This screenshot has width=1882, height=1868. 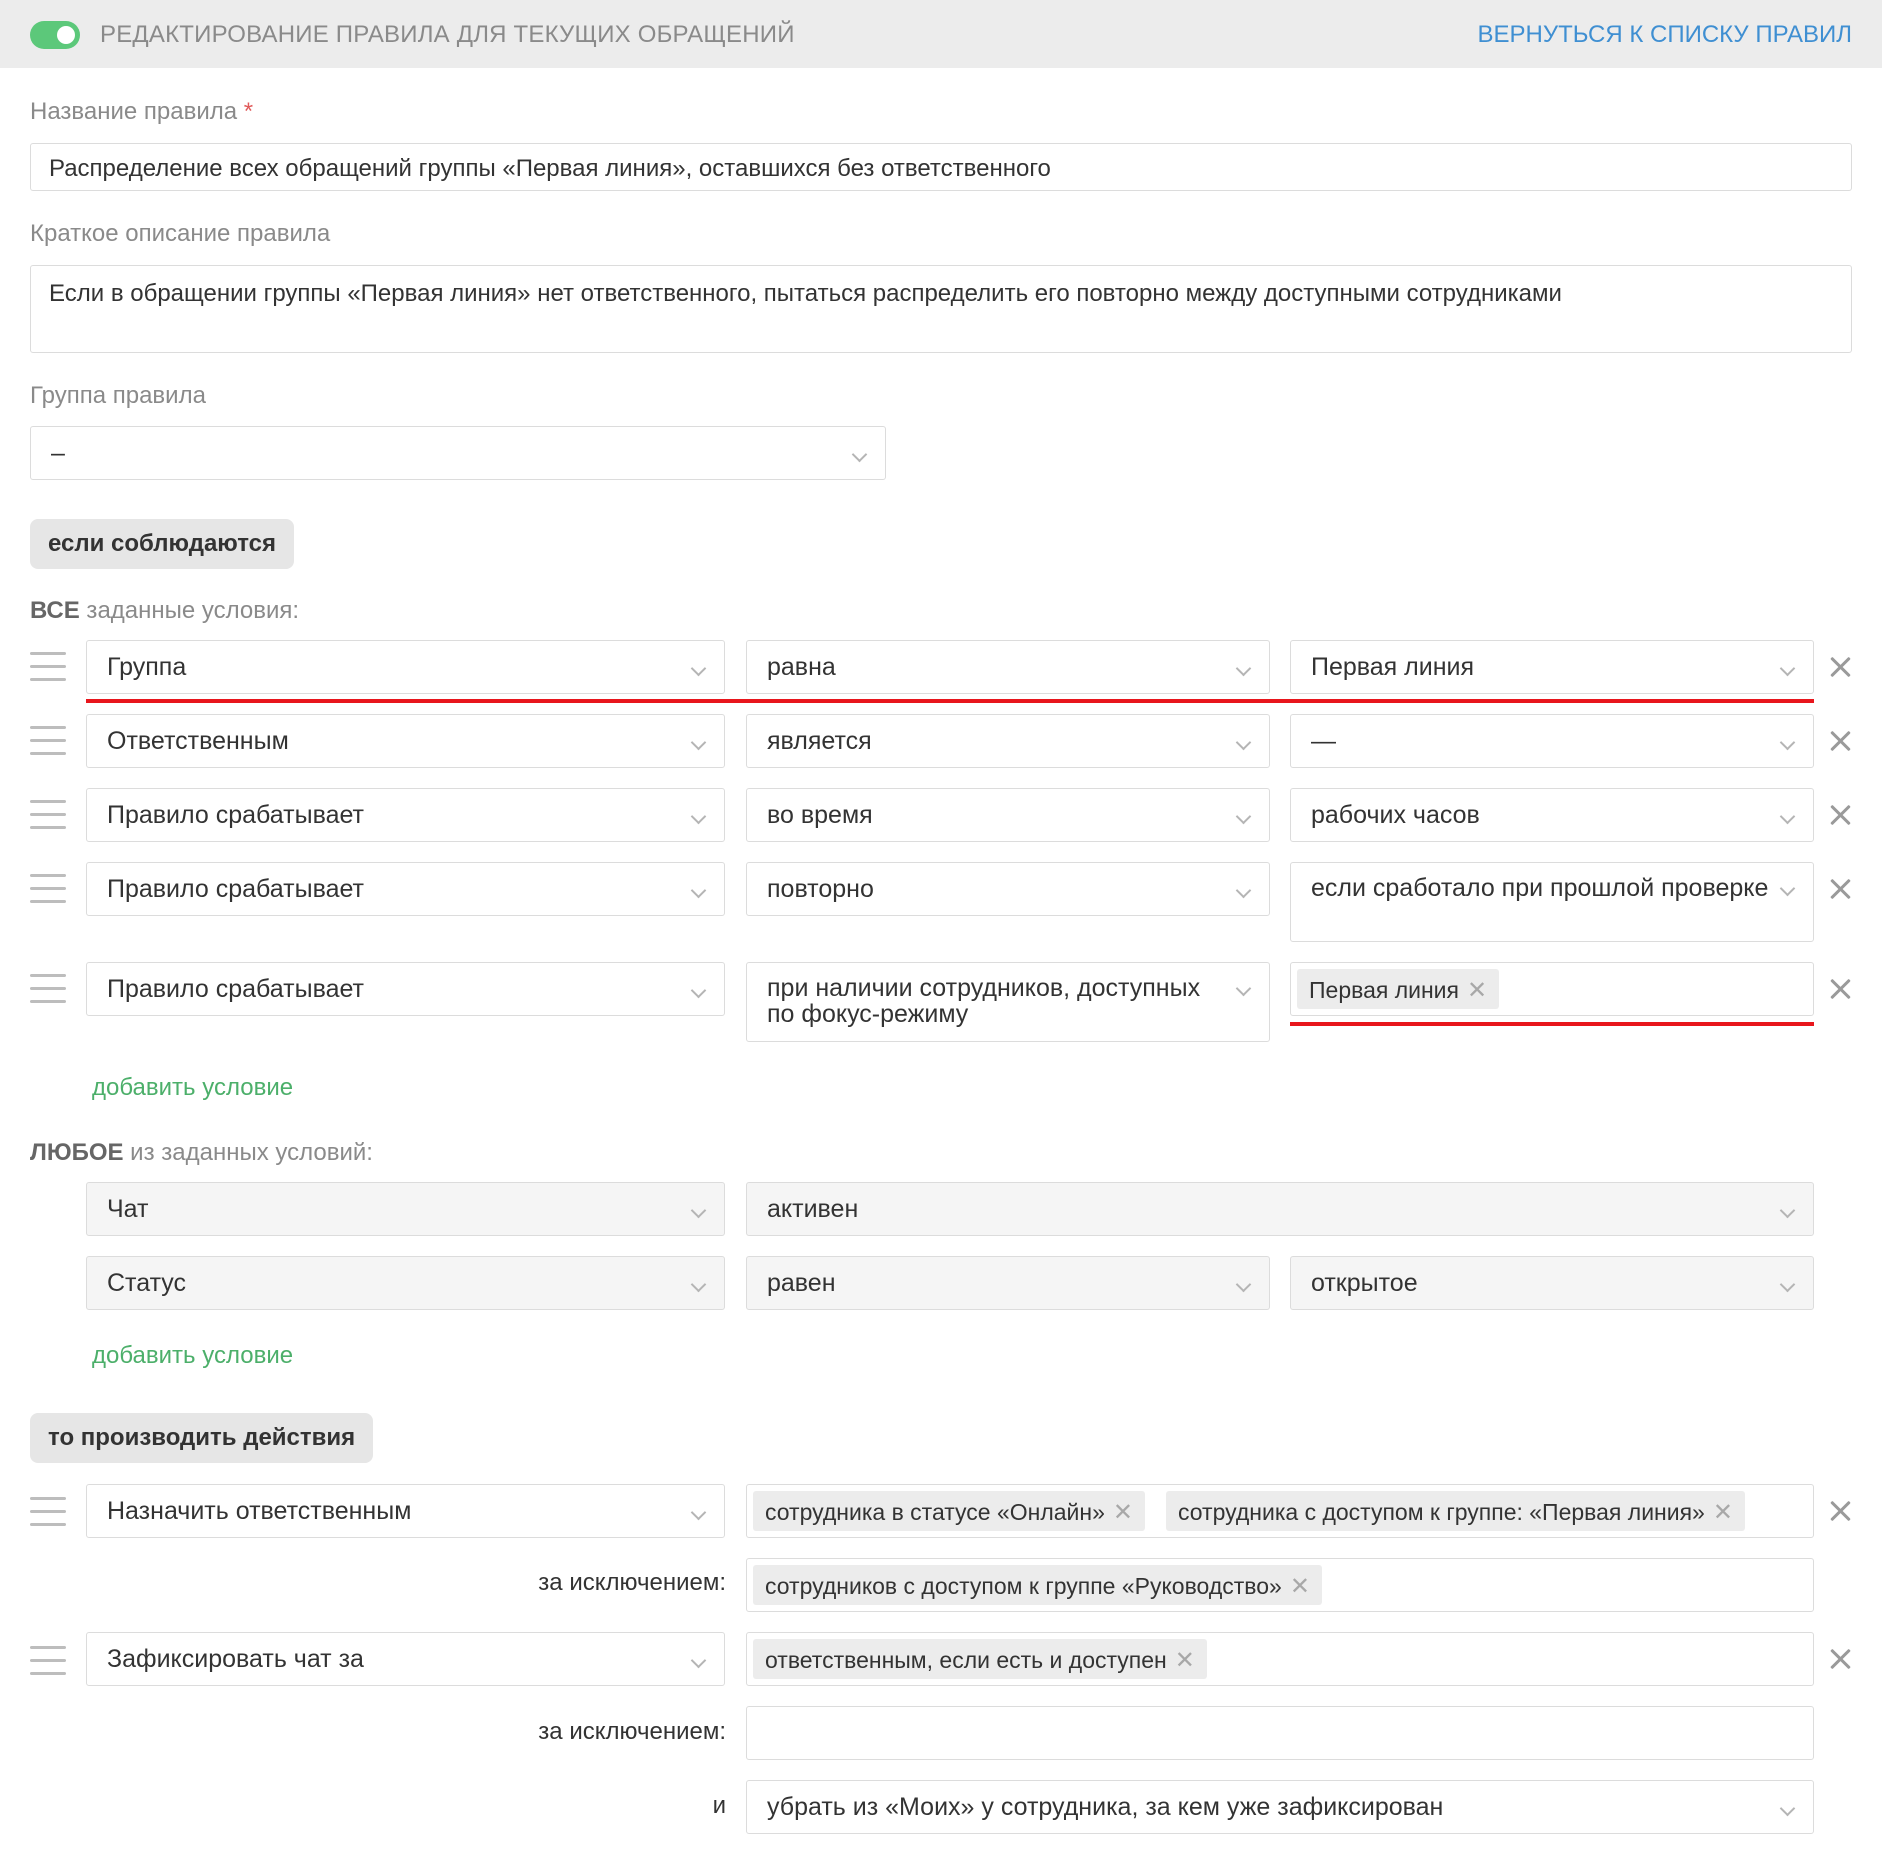 I want to click on condition-operator-select: активен, so click(x=1280, y=1209).